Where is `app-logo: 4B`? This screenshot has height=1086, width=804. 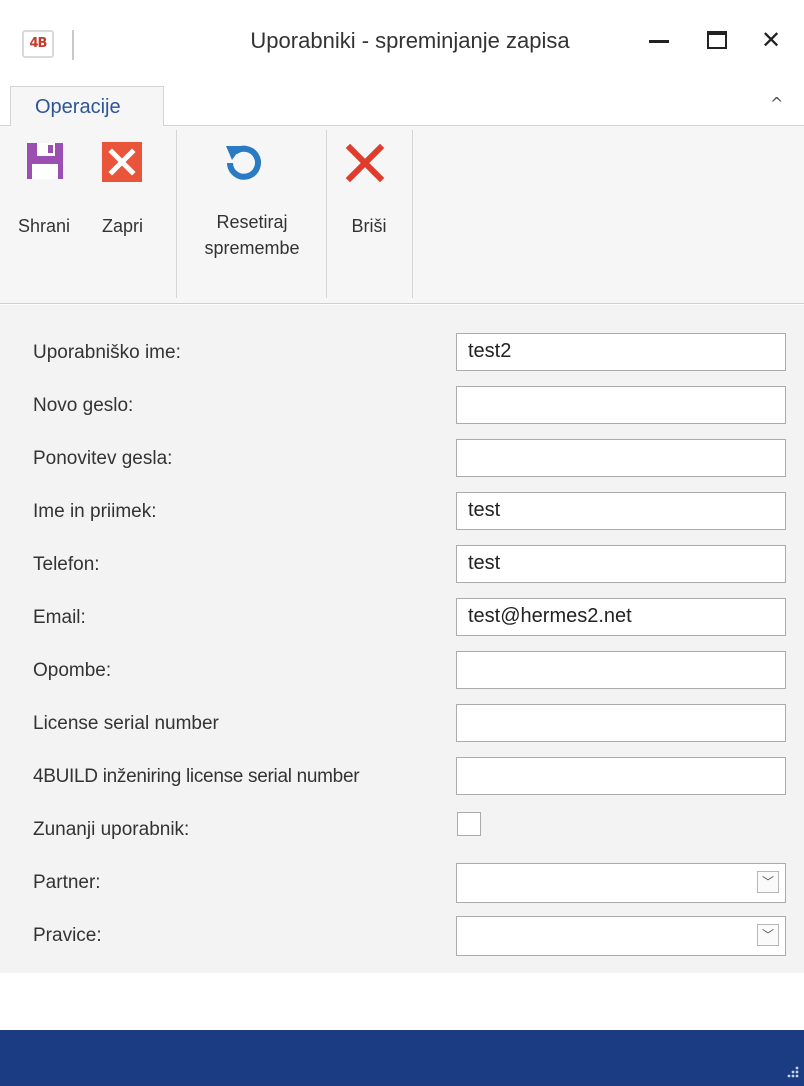 app-logo: 4B is located at coordinates (38, 44).